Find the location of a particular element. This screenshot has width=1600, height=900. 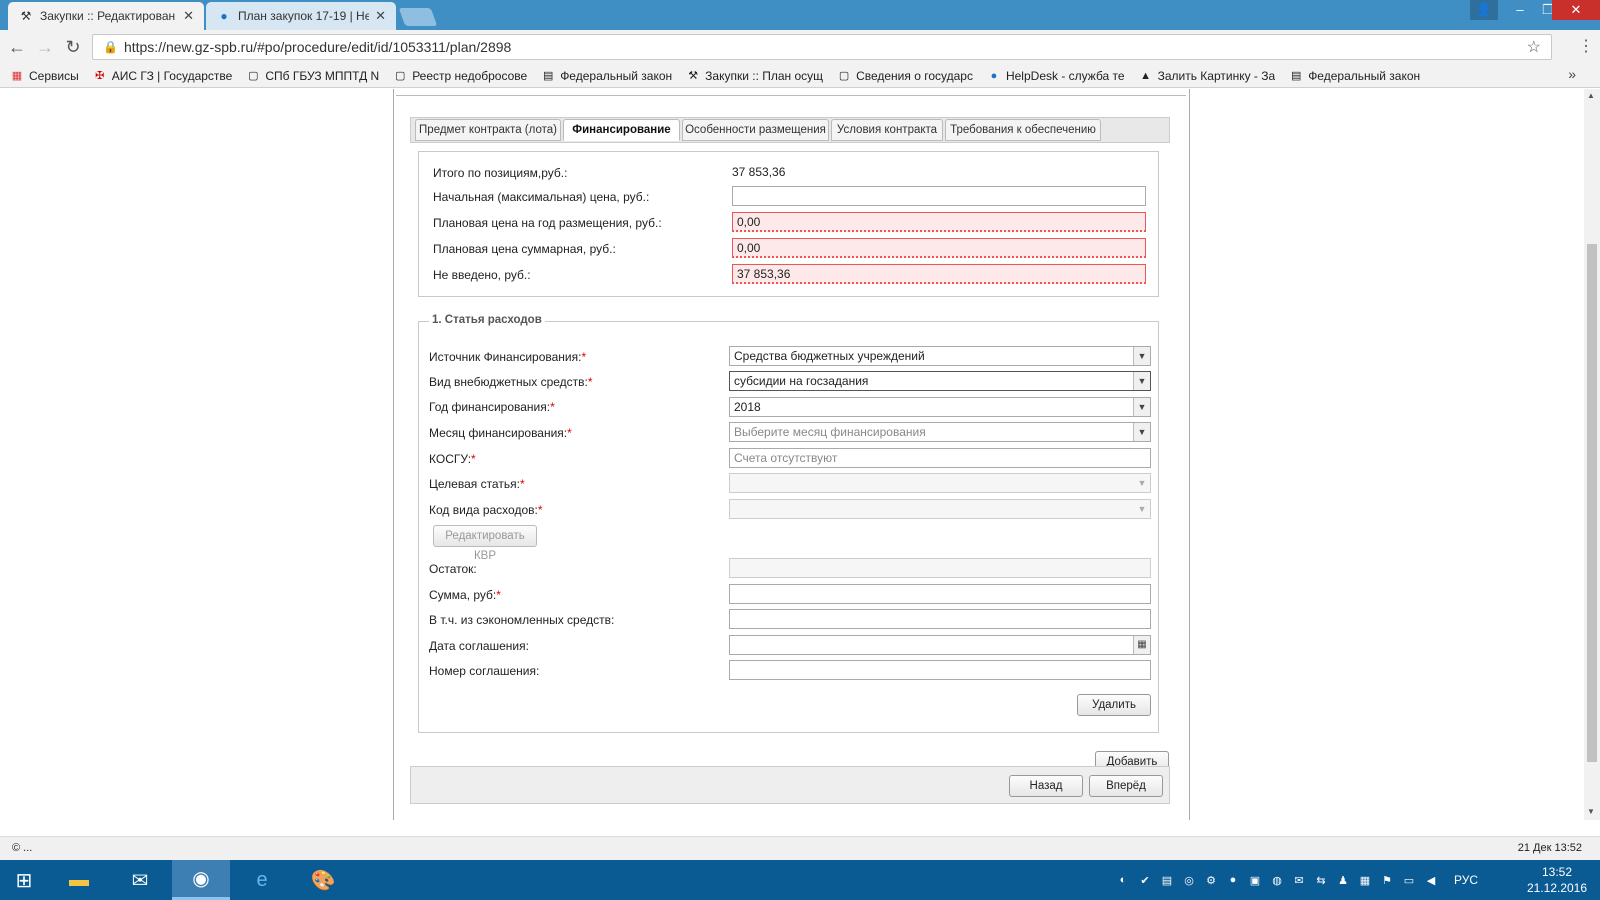

not-entered-input: 37 853,36 is located at coordinates (939, 274).